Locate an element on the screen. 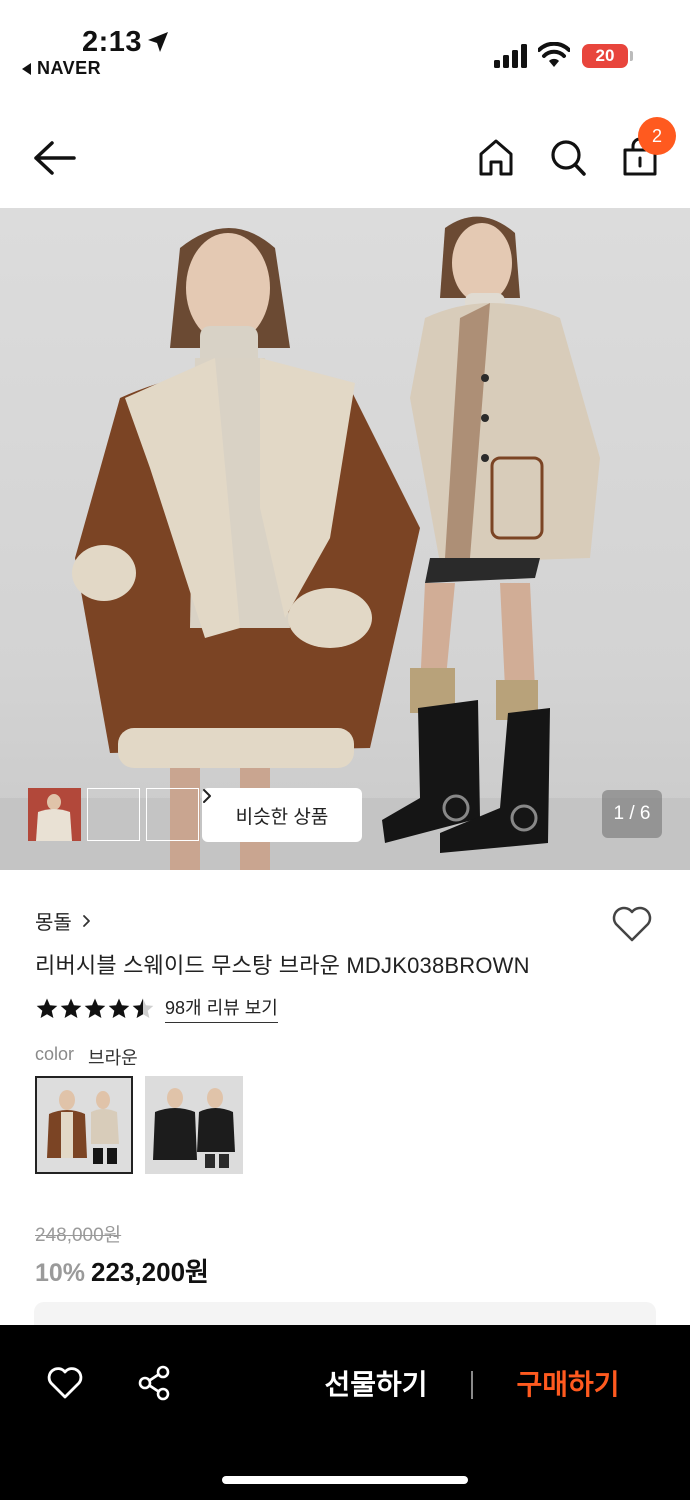  wifi-icon is located at coordinates (554, 54).